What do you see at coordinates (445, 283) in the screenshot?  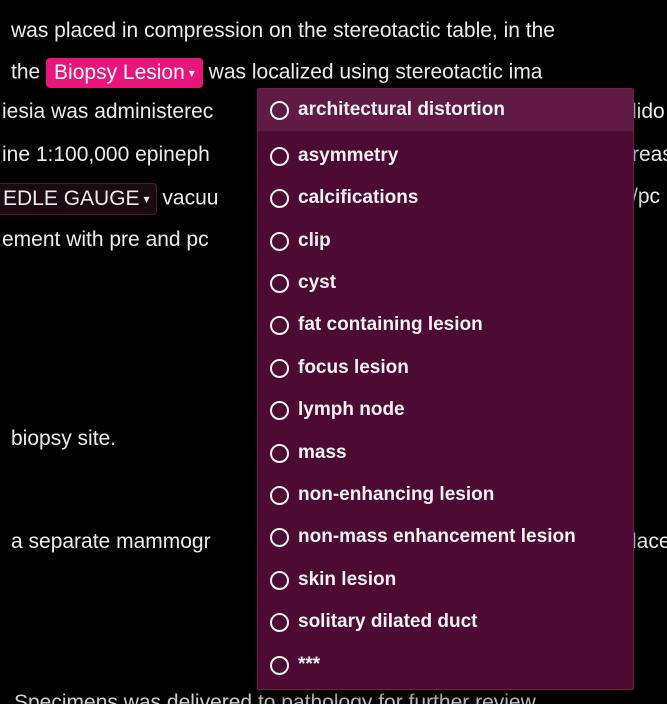 I see `menu-option: cyst` at bounding box center [445, 283].